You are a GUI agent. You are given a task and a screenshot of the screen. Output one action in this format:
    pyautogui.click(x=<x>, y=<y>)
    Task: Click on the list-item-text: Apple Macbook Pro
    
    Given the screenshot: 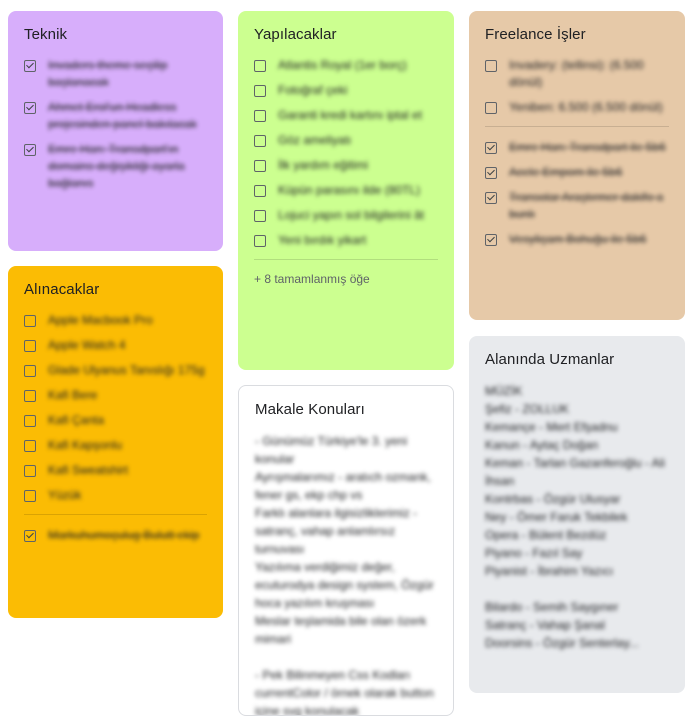 What is the action you would take?
    pyautogui.click(x=100, y=320)
    